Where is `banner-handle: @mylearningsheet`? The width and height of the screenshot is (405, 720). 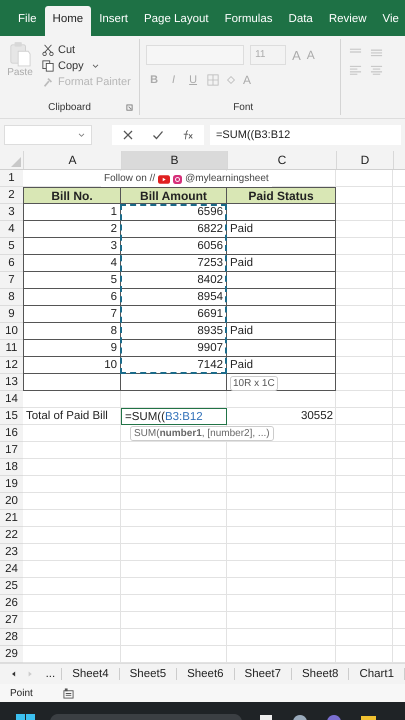 banner-handle: @mylearningsheet is located at coordinates (227, 179).